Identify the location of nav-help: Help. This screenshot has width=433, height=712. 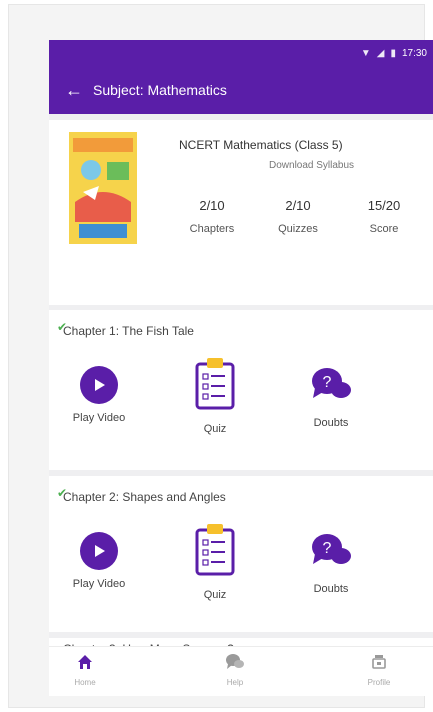
(235, 670).